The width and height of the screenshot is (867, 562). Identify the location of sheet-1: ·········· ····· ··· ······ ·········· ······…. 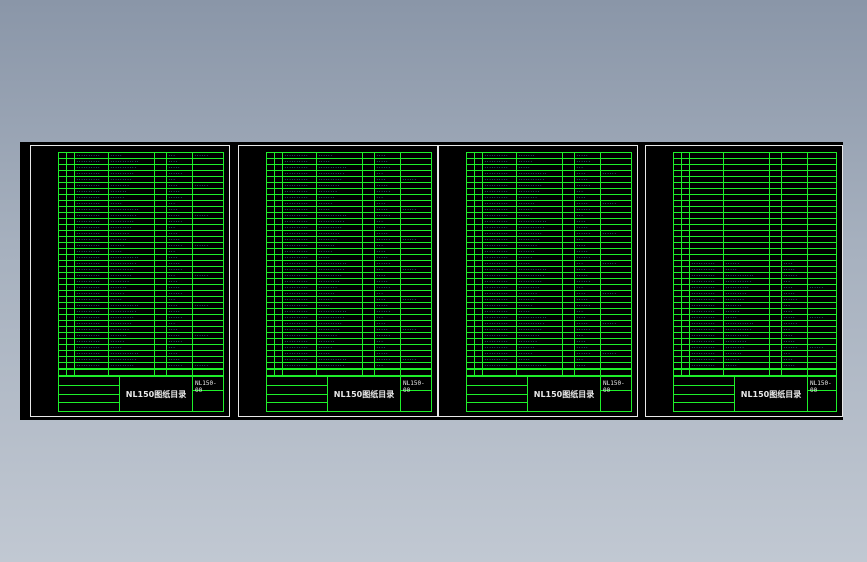
(130, 281).